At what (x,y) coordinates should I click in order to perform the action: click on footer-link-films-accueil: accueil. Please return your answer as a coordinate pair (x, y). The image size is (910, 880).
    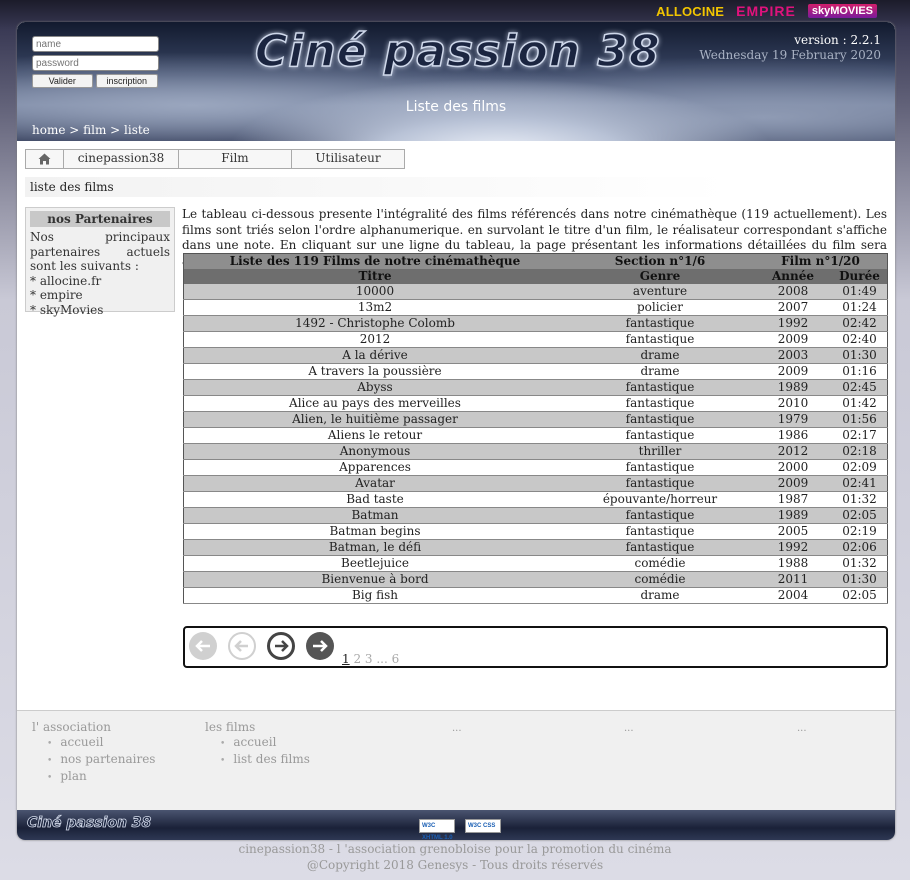
    Looking at the image, I should click on (265, 743).